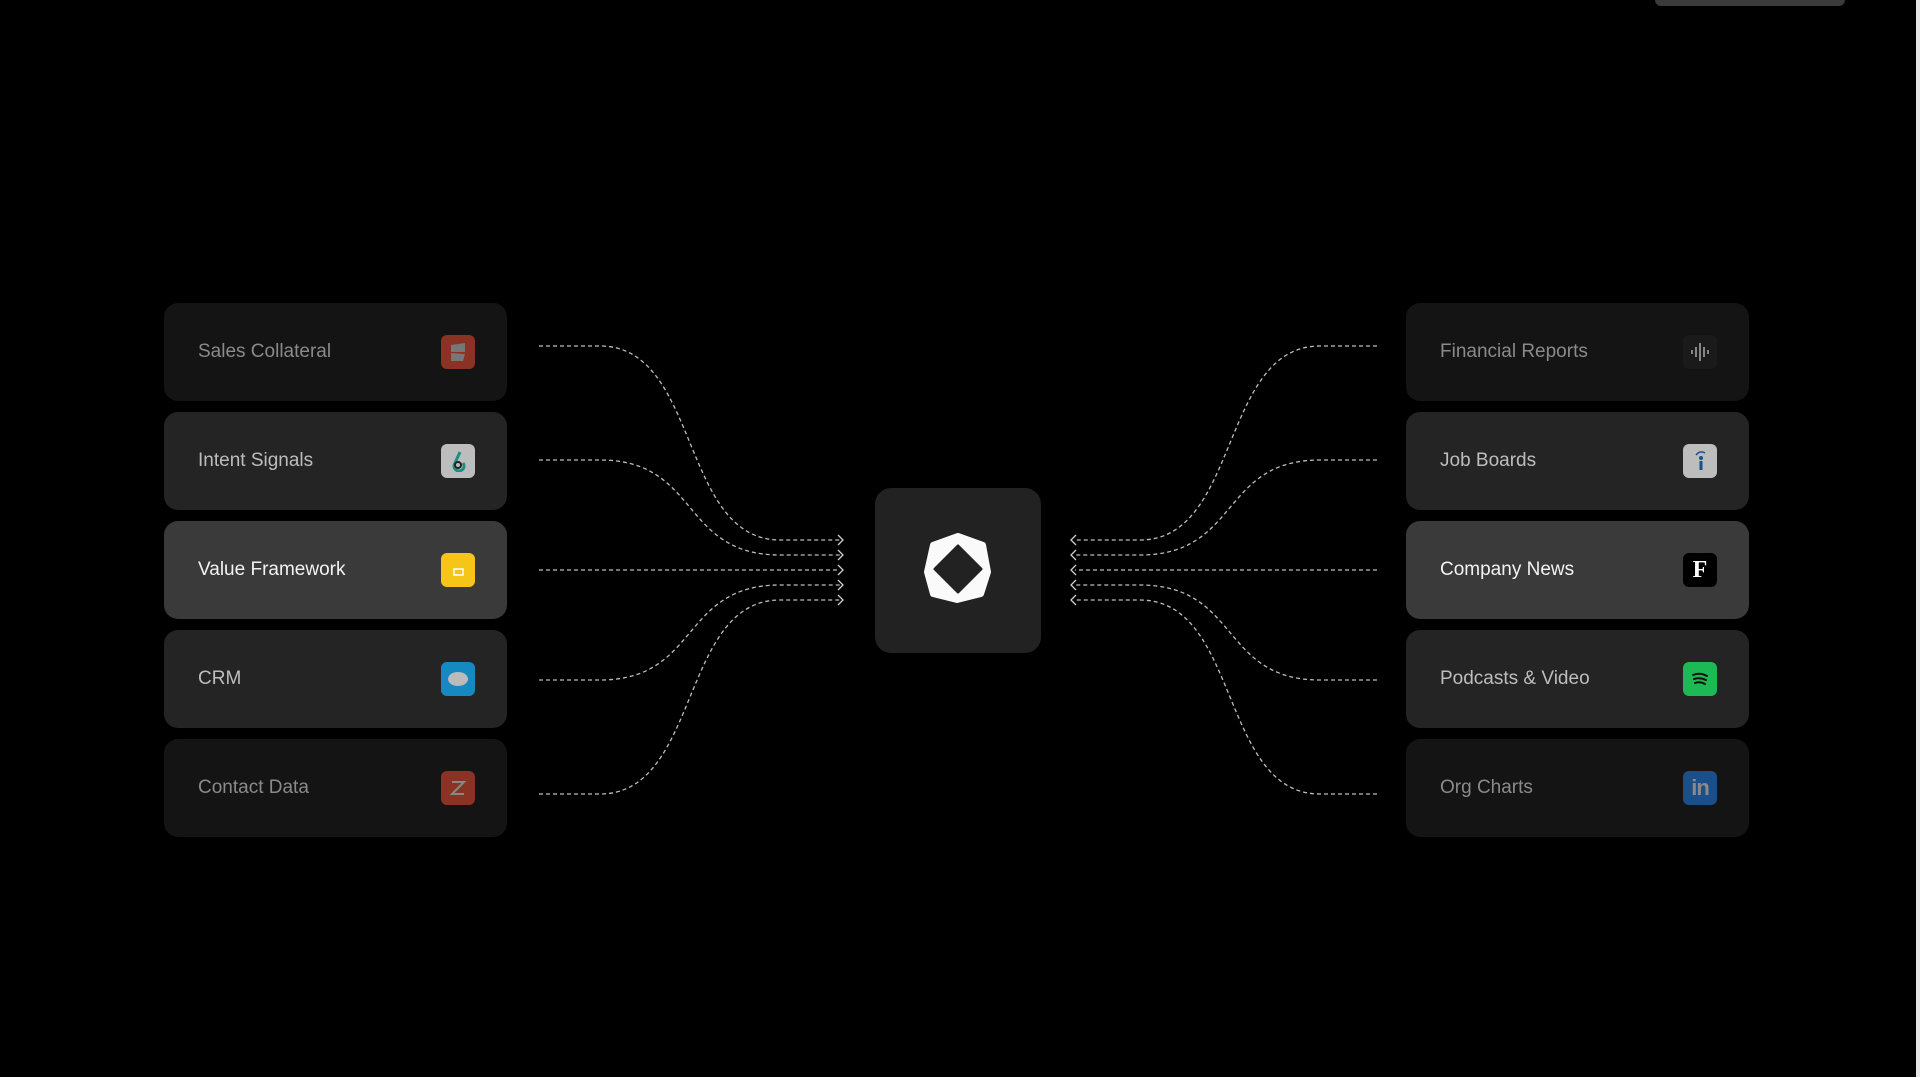  Describe the element at coordinates (458, 570) in the screenshot. I see `google-slides-icon` at that location.